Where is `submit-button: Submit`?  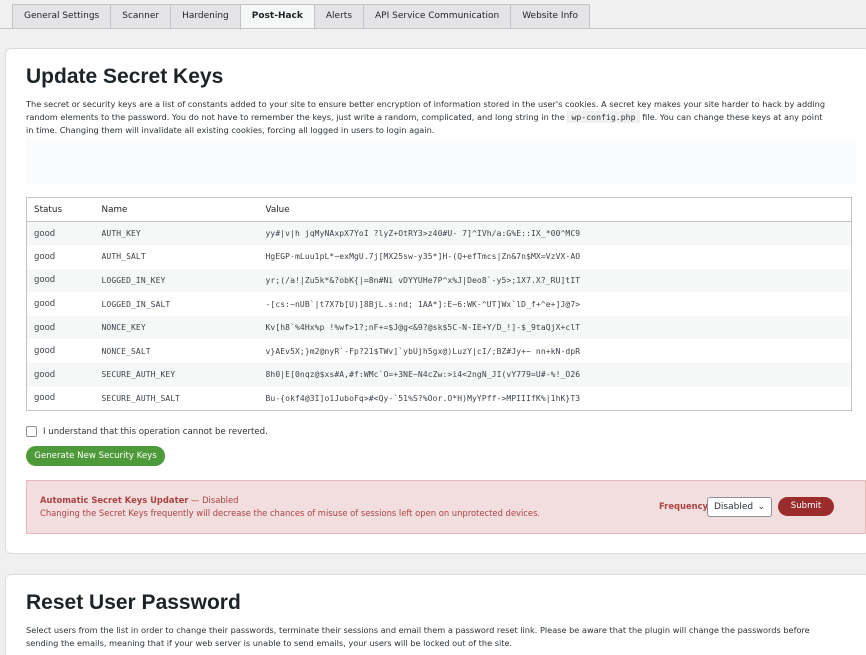
submit-button: Submit is located at coordinates (806, 506).